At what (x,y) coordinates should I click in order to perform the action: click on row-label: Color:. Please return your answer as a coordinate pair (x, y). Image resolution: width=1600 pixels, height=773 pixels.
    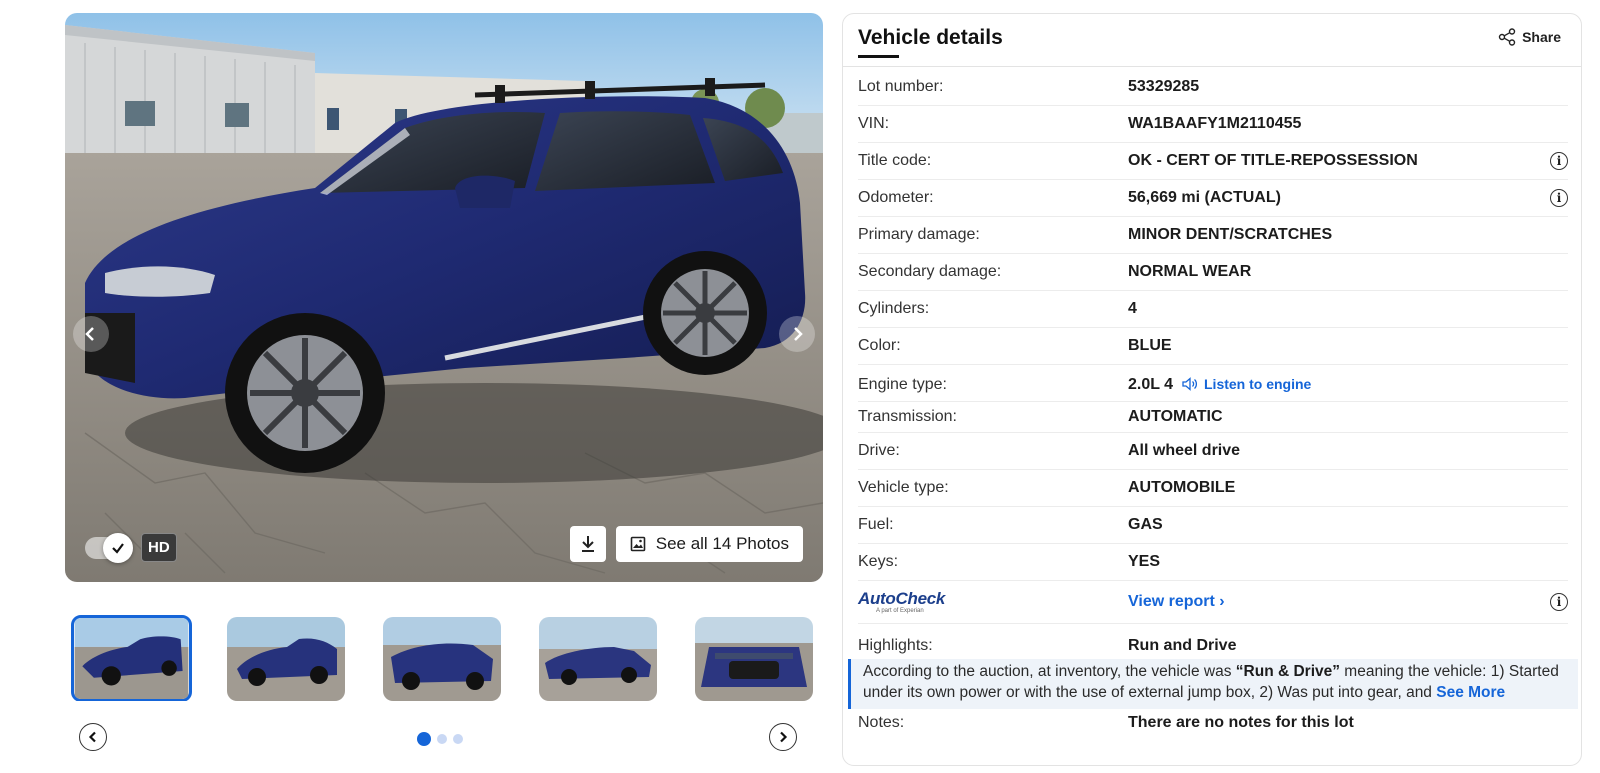
    Looking at the image, I should click on (879, 345).